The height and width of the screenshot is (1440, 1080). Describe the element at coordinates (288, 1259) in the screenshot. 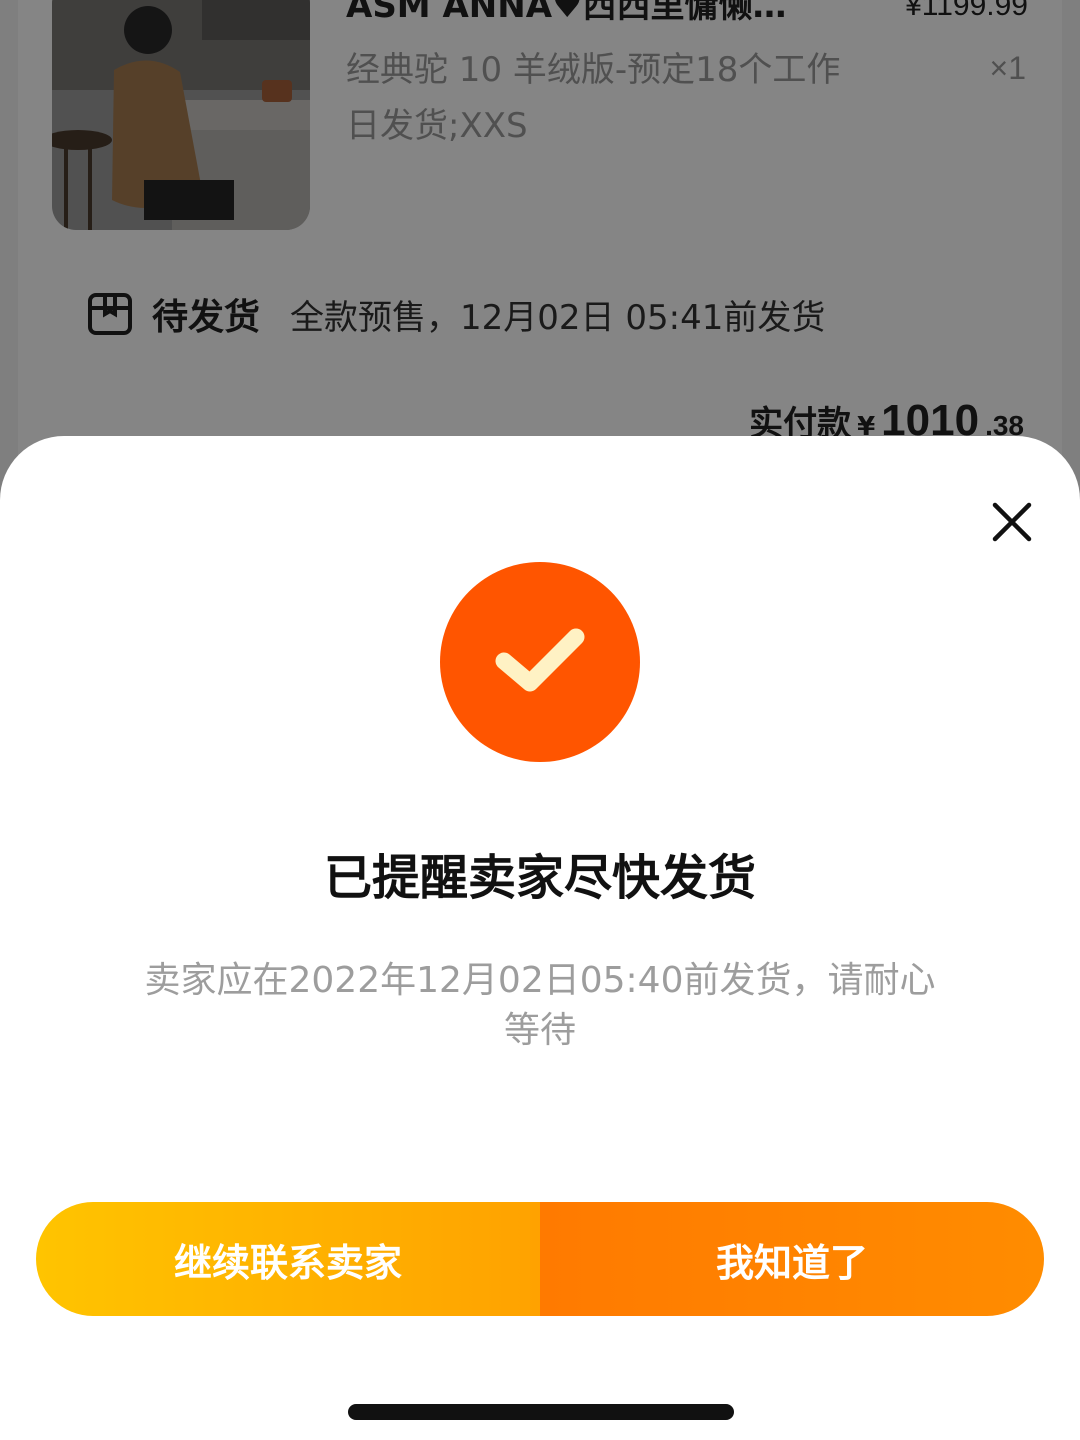

I see `contact-seller-button: 继续联系卖家` at that location.